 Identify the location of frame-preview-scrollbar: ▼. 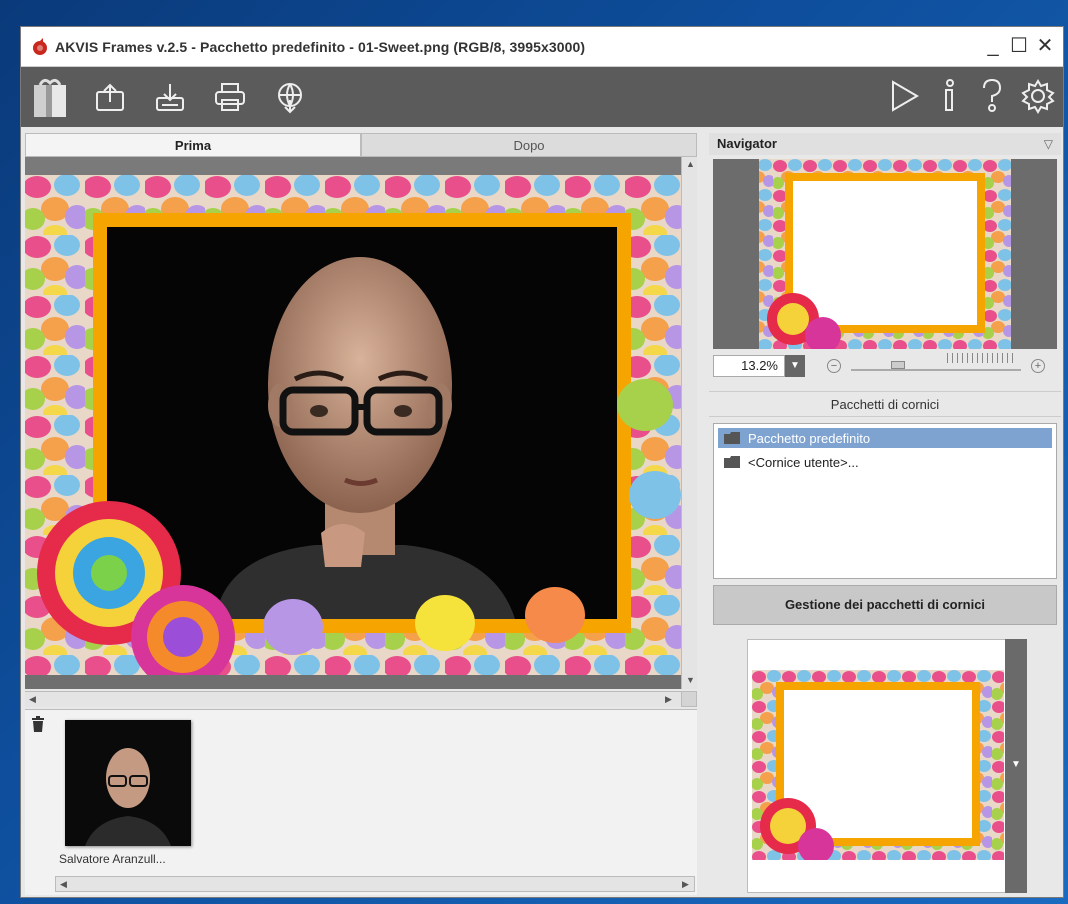
(1016, 766).